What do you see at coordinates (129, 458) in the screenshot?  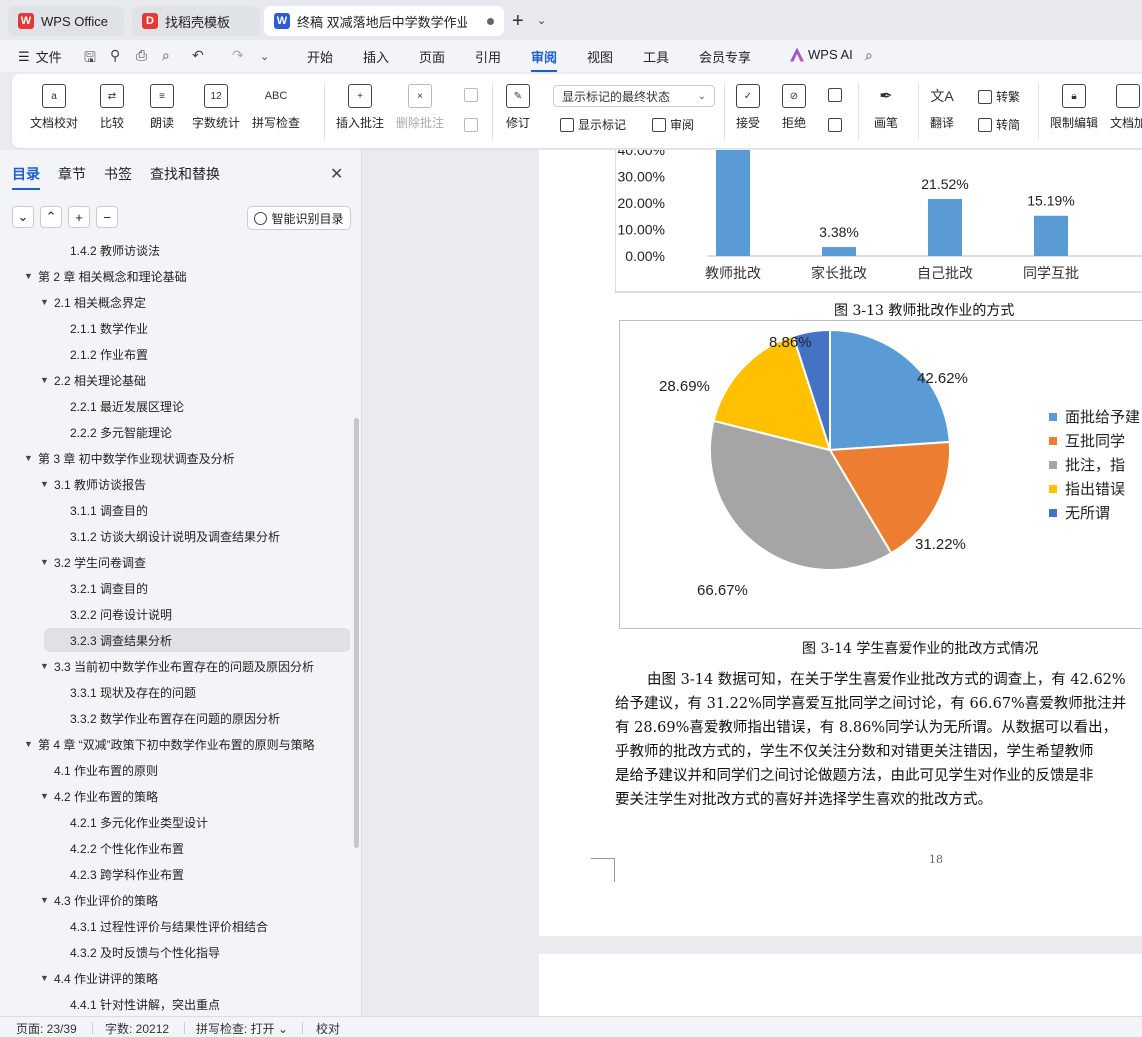 I see `toc-item: ▼ 第 3 章 初中数学作业现状调查及分析` at bounding box center [129, 458].